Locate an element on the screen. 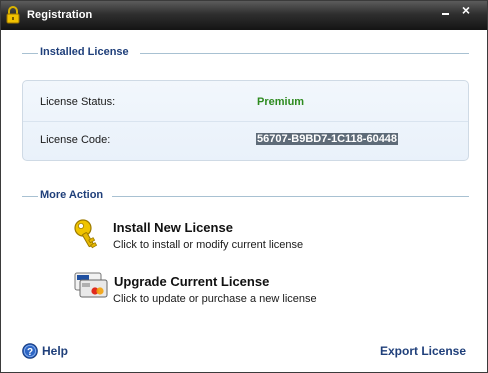  key-icon is located at coordinates (87, 234).